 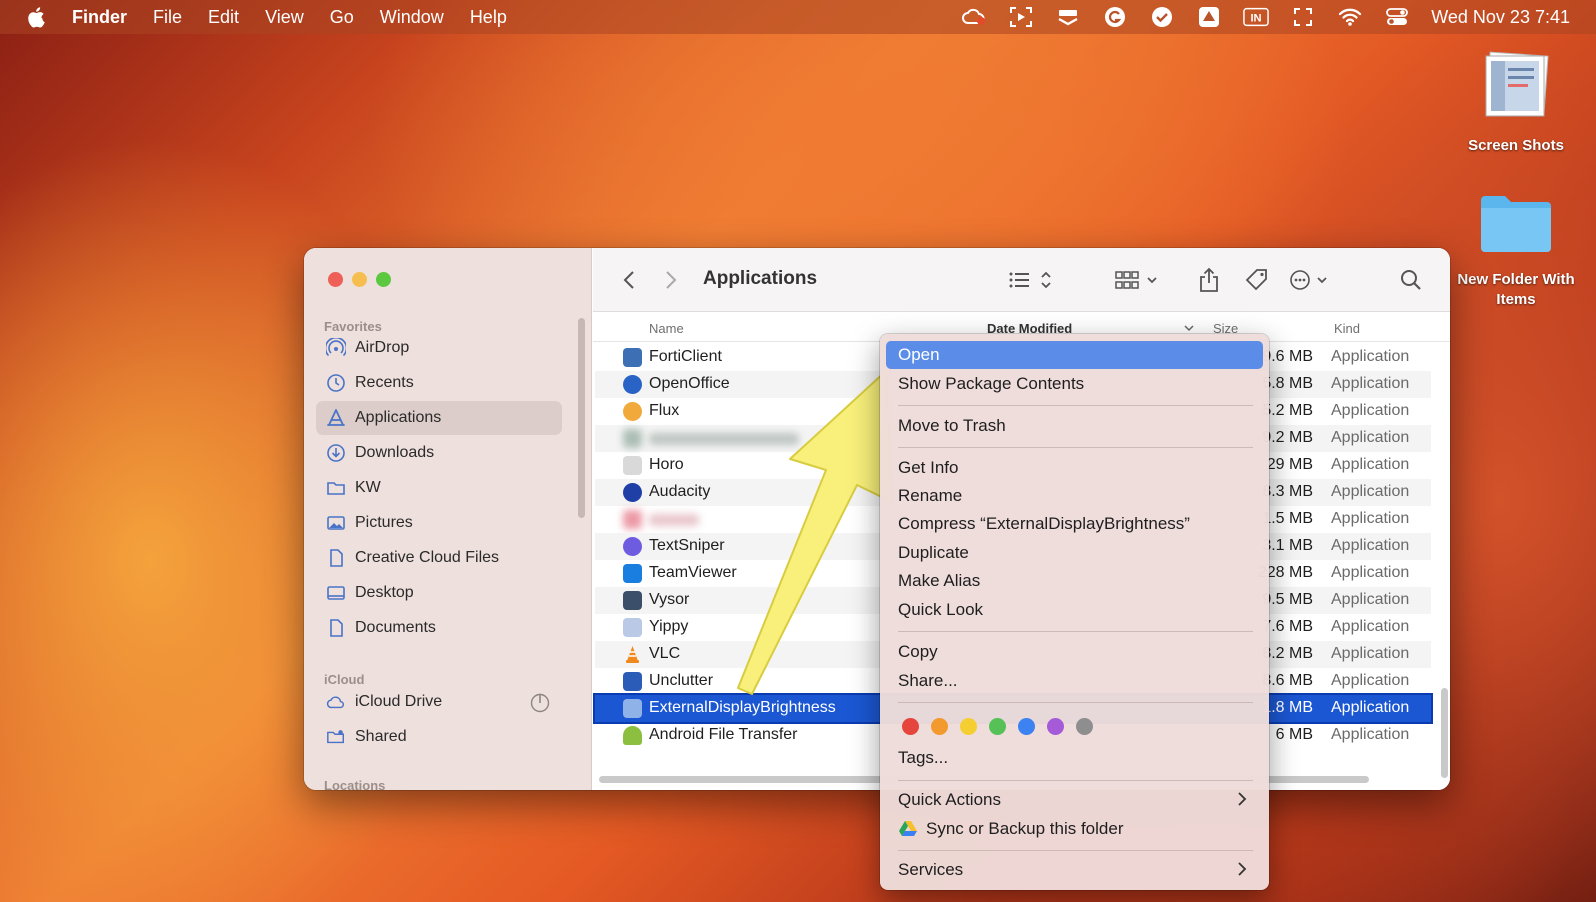 I want to click on tag-gray, so click(x=1084, y=726).